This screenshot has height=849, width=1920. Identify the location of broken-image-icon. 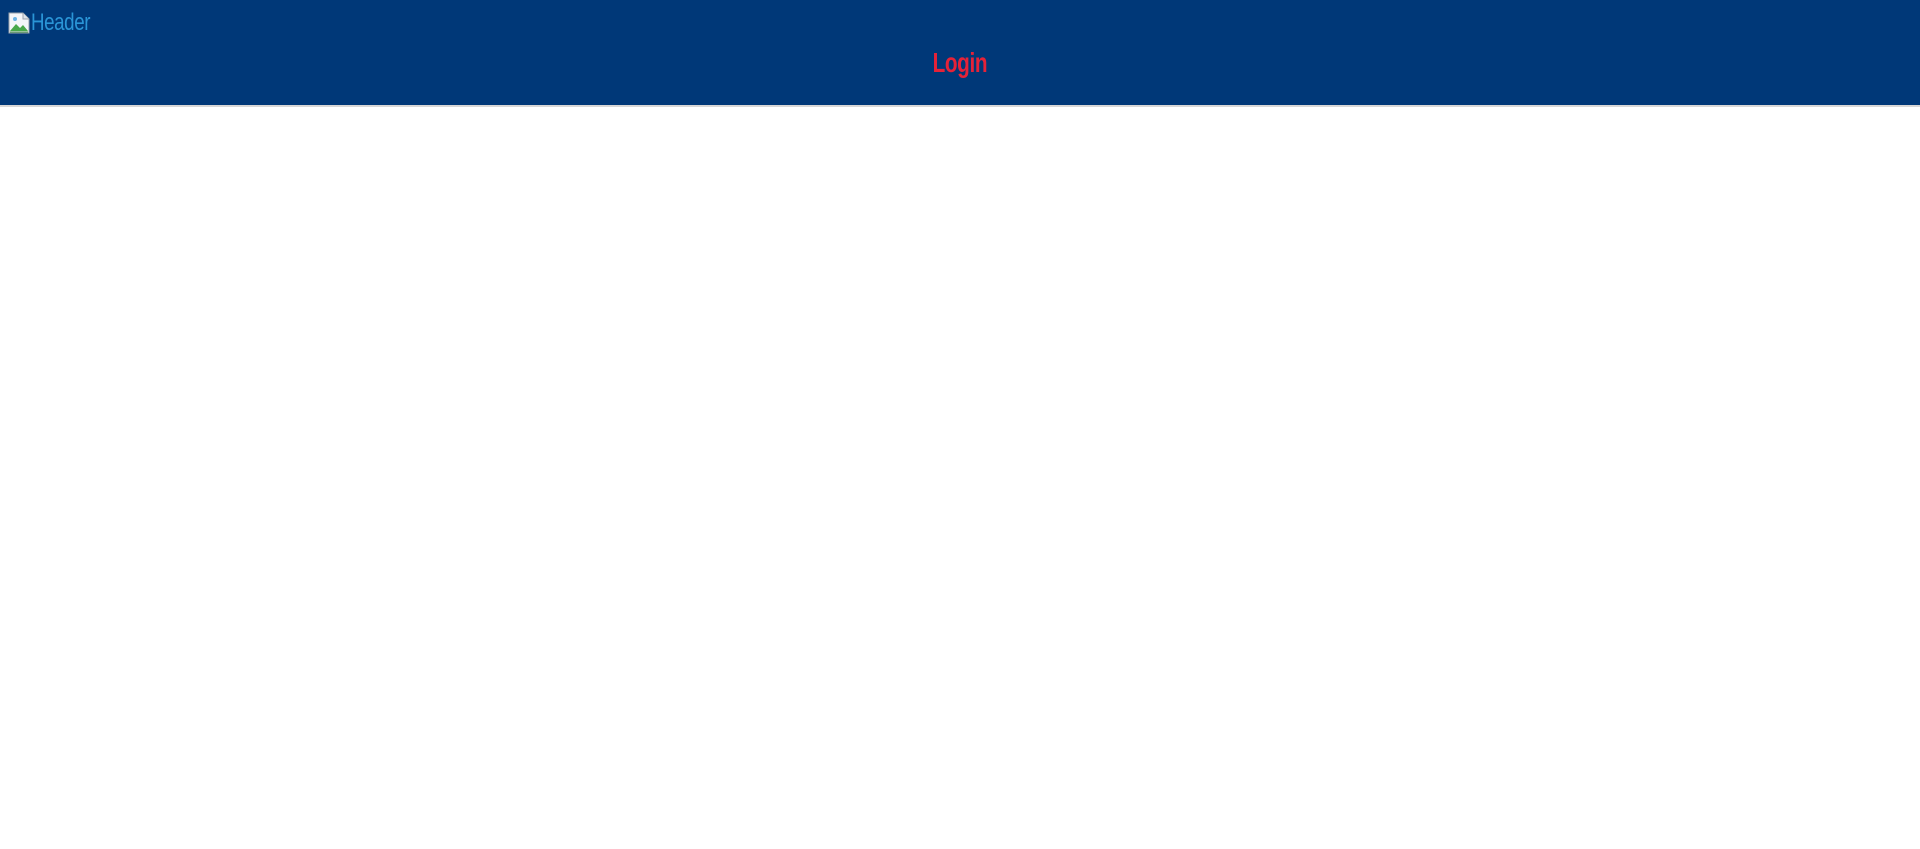
(19, 23).